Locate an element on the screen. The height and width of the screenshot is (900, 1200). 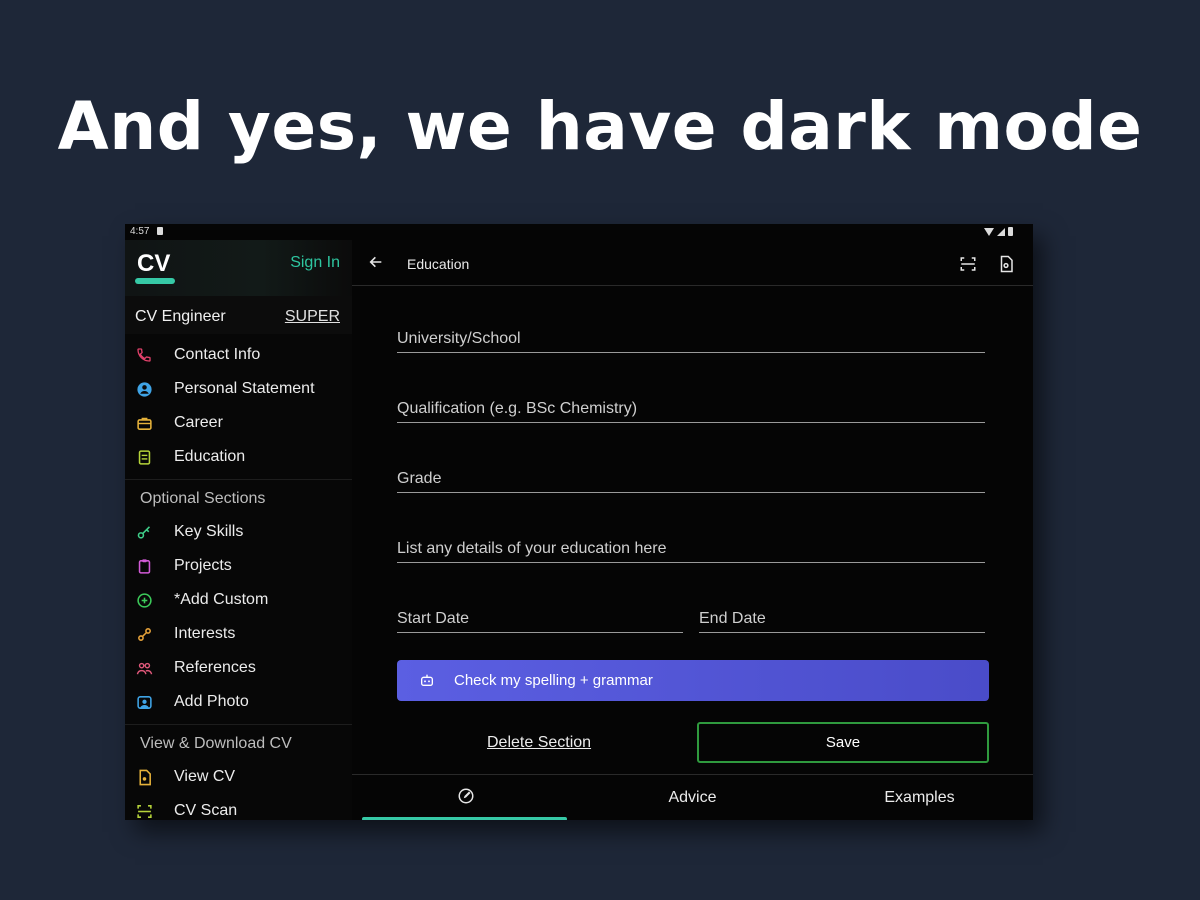
key-icon is located at coordinates (144, 532).